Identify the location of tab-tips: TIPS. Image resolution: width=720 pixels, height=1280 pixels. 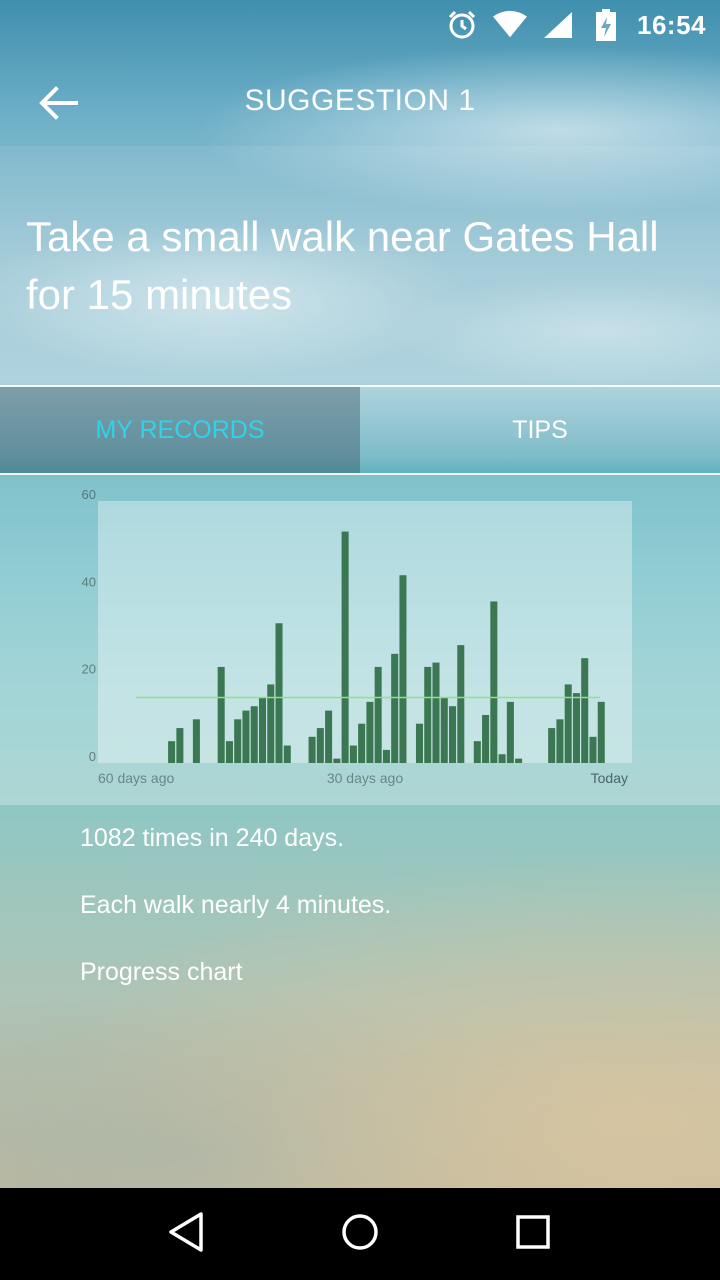
(540, 430).